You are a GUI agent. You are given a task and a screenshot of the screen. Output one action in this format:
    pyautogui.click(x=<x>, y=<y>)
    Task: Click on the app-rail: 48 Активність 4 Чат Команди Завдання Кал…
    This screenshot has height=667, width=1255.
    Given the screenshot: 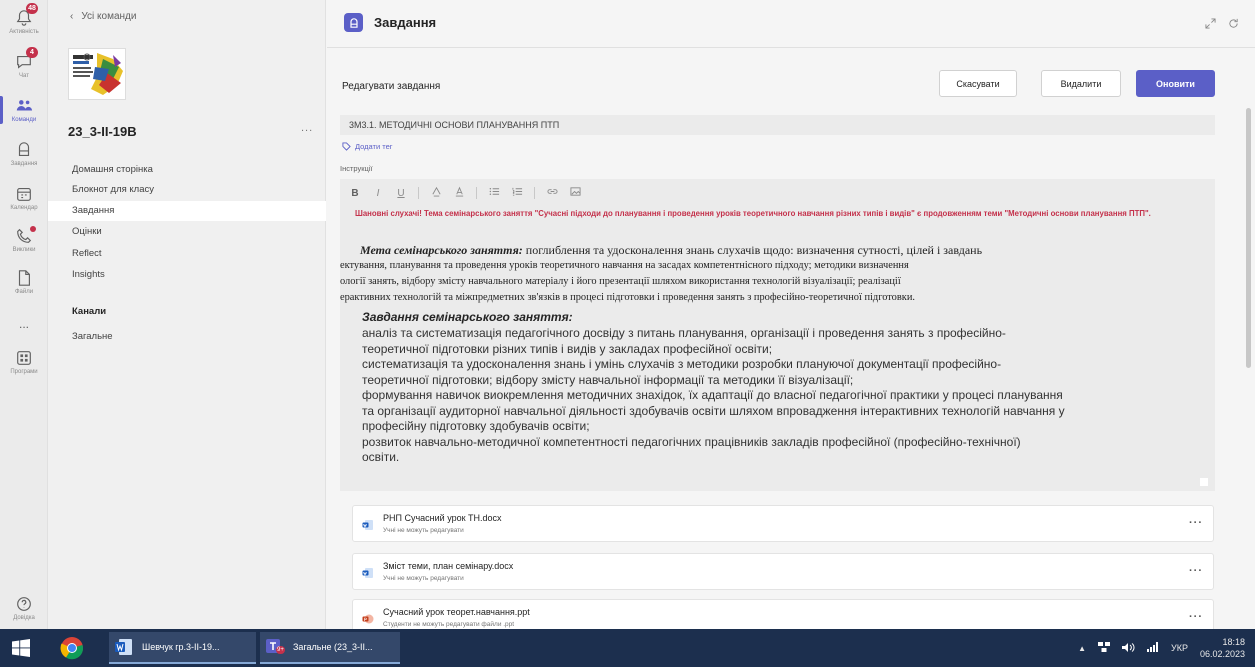 What is the action you would take?
    pyautogui.click(x=24, y=314)
    